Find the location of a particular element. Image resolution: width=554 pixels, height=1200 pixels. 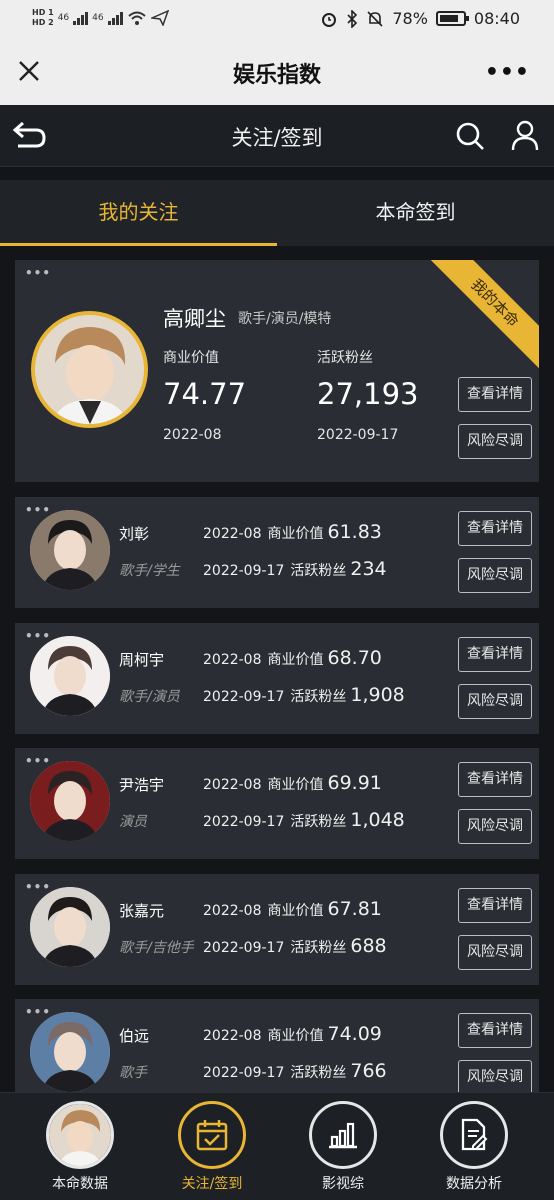

tab-checkin: 本命签到 is located at coordinates (415, 213).